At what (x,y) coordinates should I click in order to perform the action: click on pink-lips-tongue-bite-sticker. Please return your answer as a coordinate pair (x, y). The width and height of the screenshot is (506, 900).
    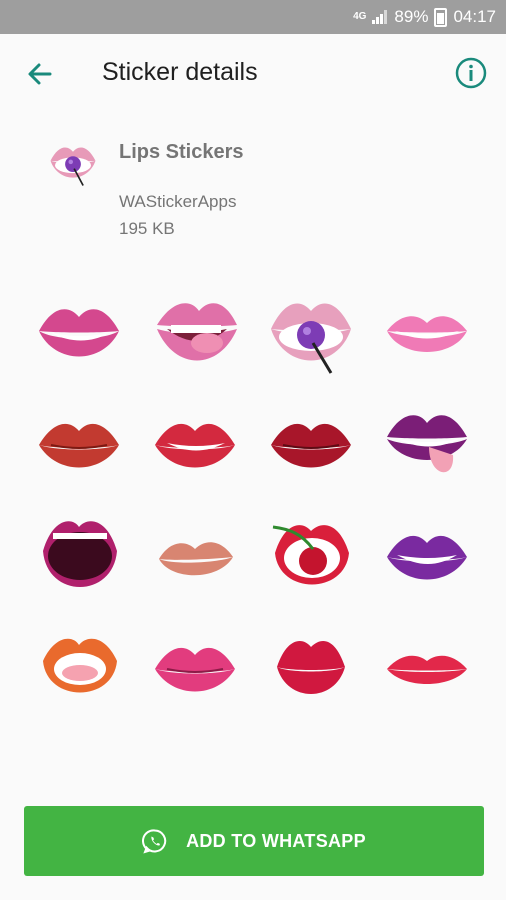
    Looking at the image, I should click on (195, 333).